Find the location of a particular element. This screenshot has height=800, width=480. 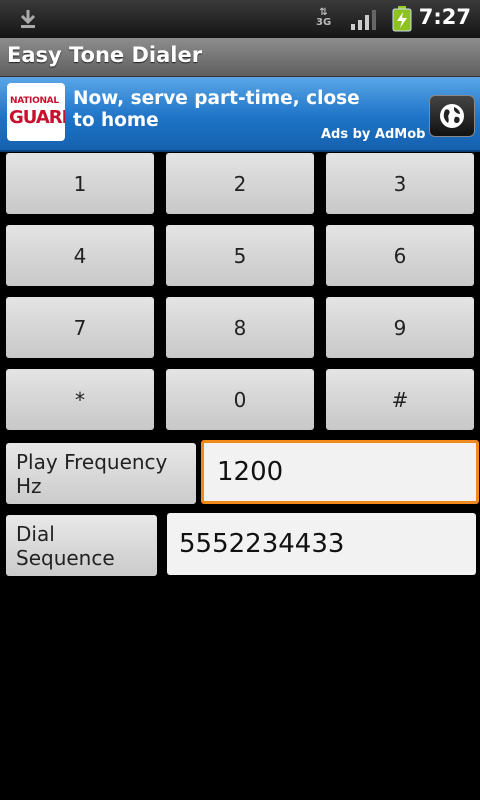

key-9: 9 is located at coordinates (400, 327).